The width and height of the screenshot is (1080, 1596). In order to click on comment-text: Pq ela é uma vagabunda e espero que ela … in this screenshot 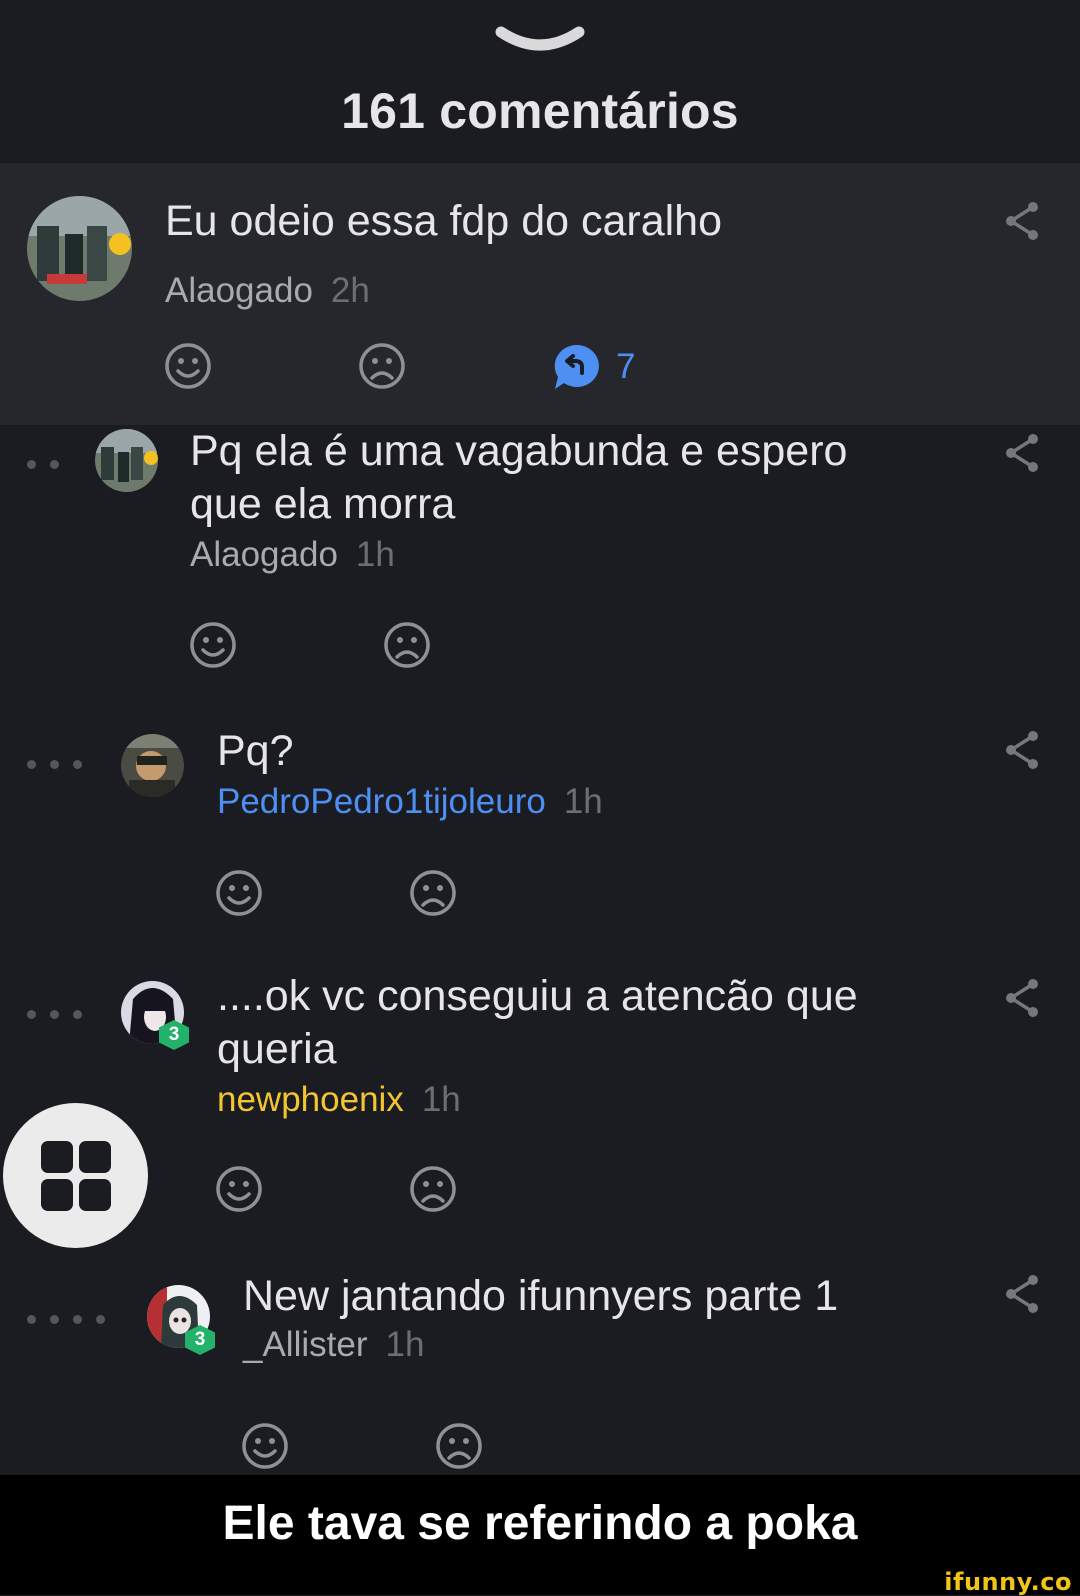, I will do `click(519, 477)`.